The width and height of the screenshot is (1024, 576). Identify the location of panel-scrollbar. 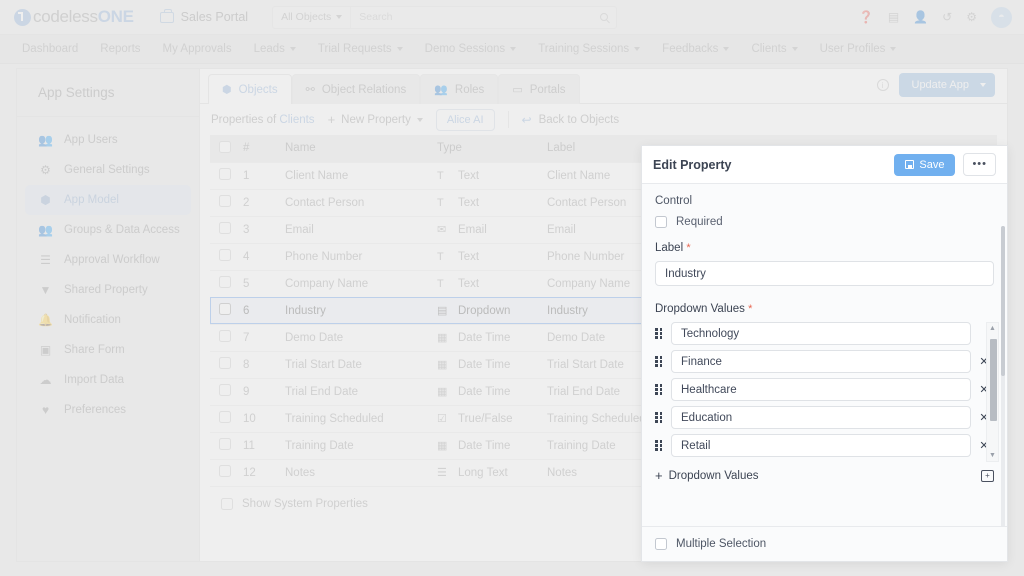
(1003, 376).